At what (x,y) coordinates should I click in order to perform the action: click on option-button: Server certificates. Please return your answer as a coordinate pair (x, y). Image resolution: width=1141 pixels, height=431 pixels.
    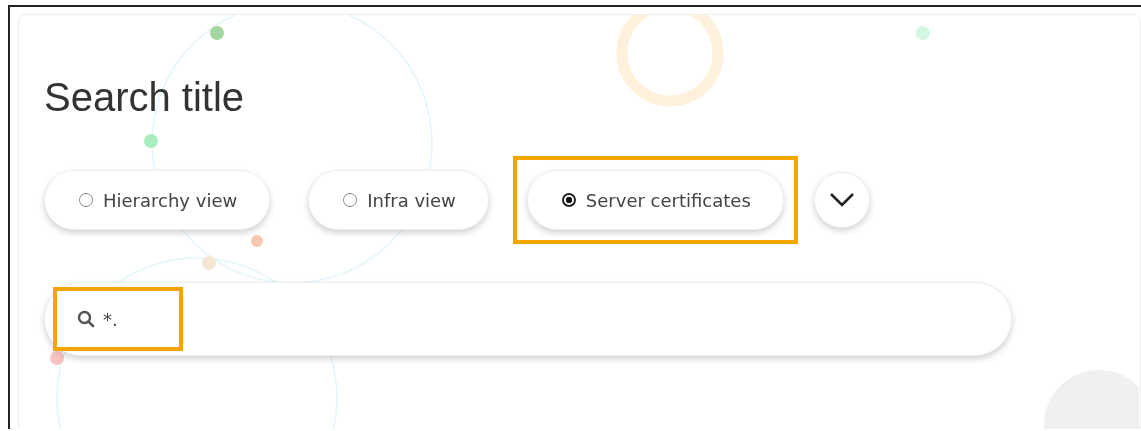
    Looking at the image, I should click on (655, 200).